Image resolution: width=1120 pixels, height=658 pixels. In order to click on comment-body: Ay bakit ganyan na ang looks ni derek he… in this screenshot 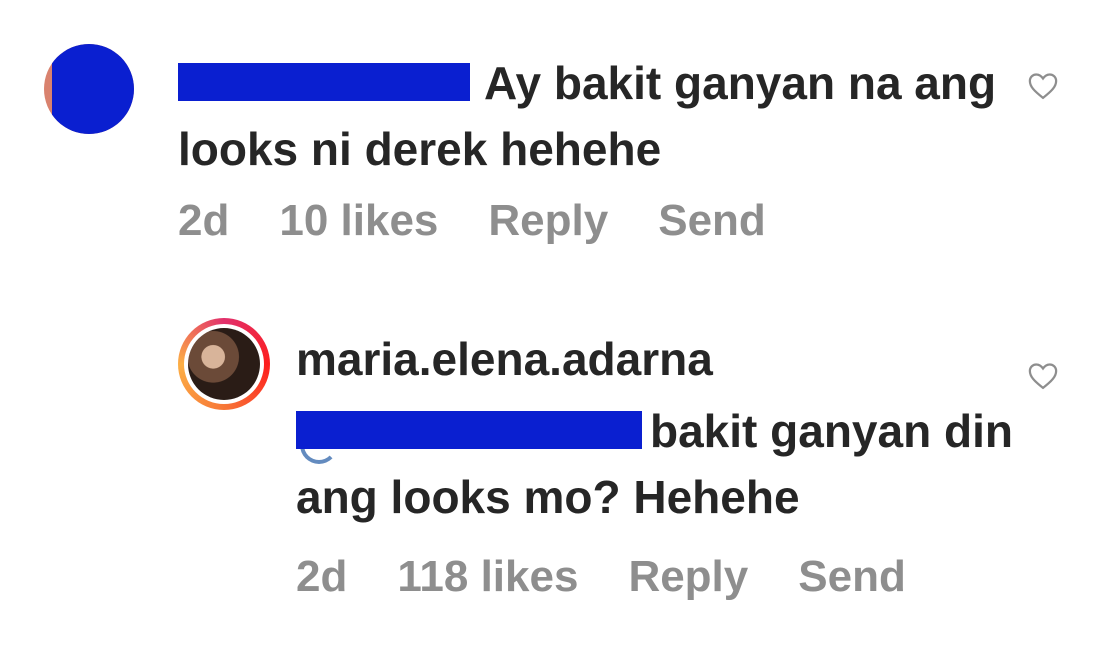, I will do `click(588, 116)`.